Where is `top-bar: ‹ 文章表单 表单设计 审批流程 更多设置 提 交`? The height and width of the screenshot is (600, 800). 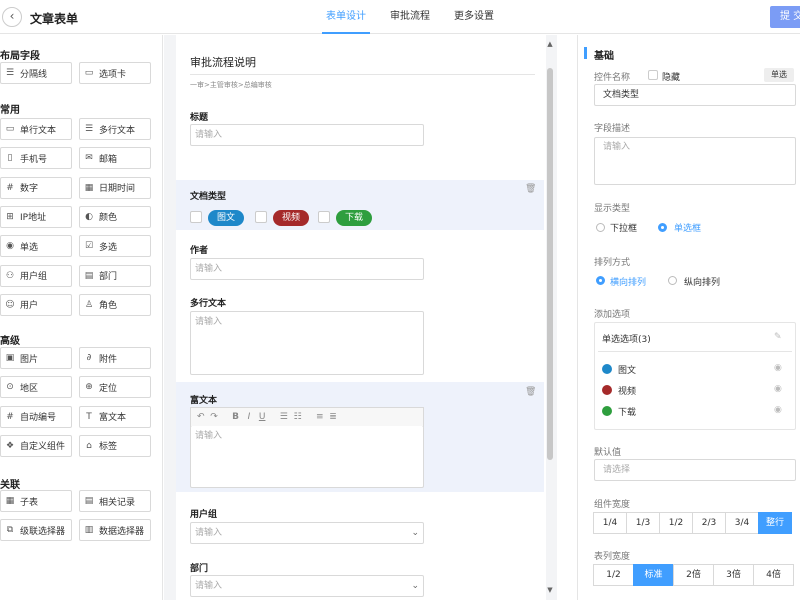
top-bar: ‹ 文章表单 表单设计 审批流程 更多设置 提 交 is located at coordinates (400, 17).